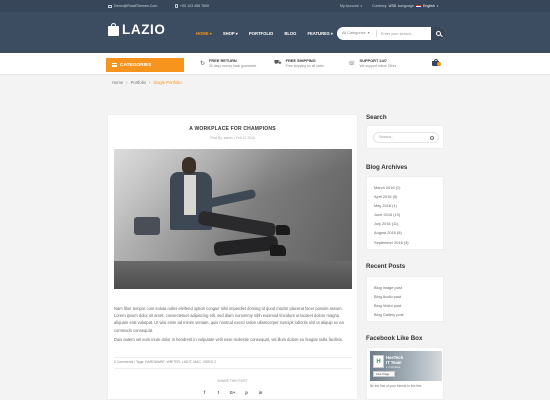 The width and height of the screenshot is (550, 400). I want to click on archive-link: August 2016 (8), so click(408, 232).